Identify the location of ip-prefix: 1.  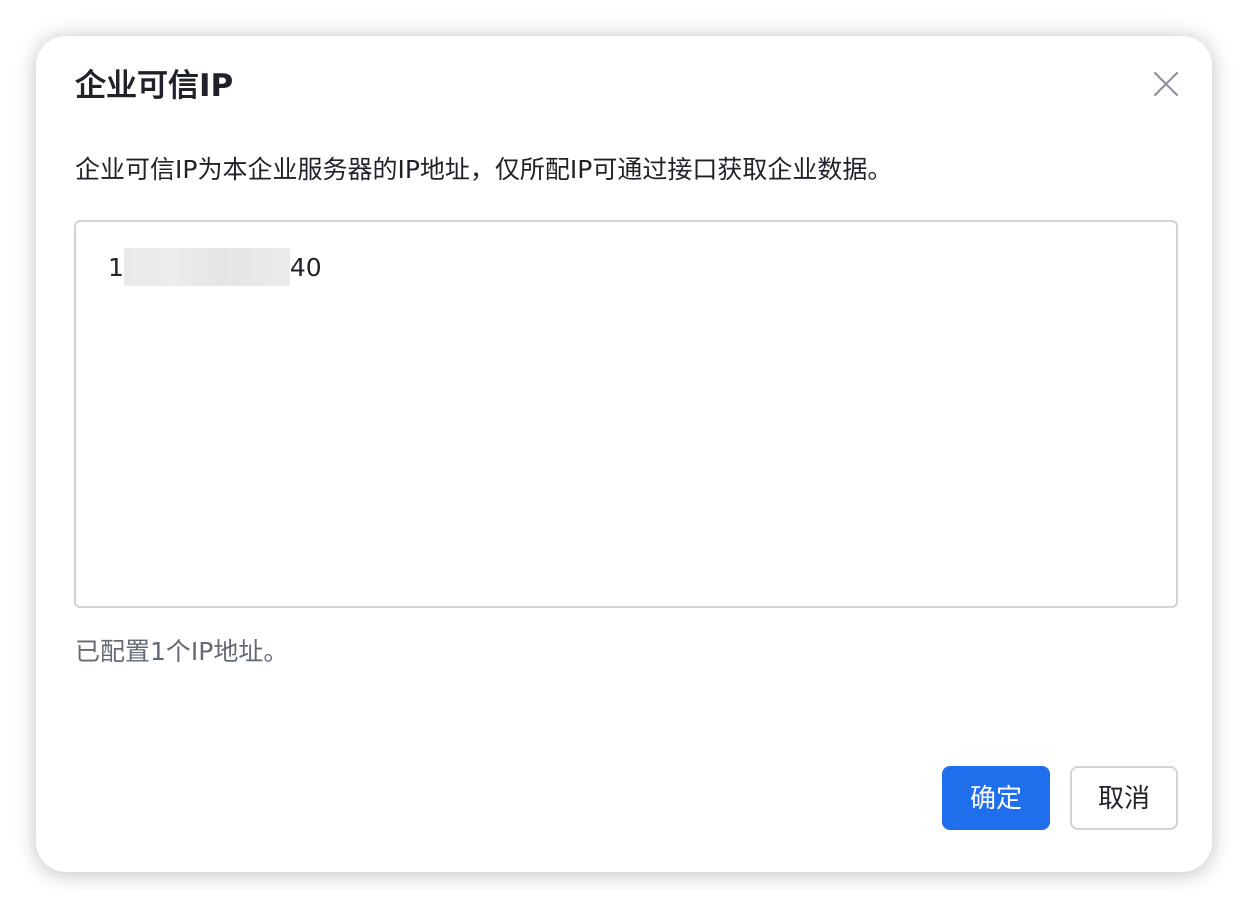
(116, 267).